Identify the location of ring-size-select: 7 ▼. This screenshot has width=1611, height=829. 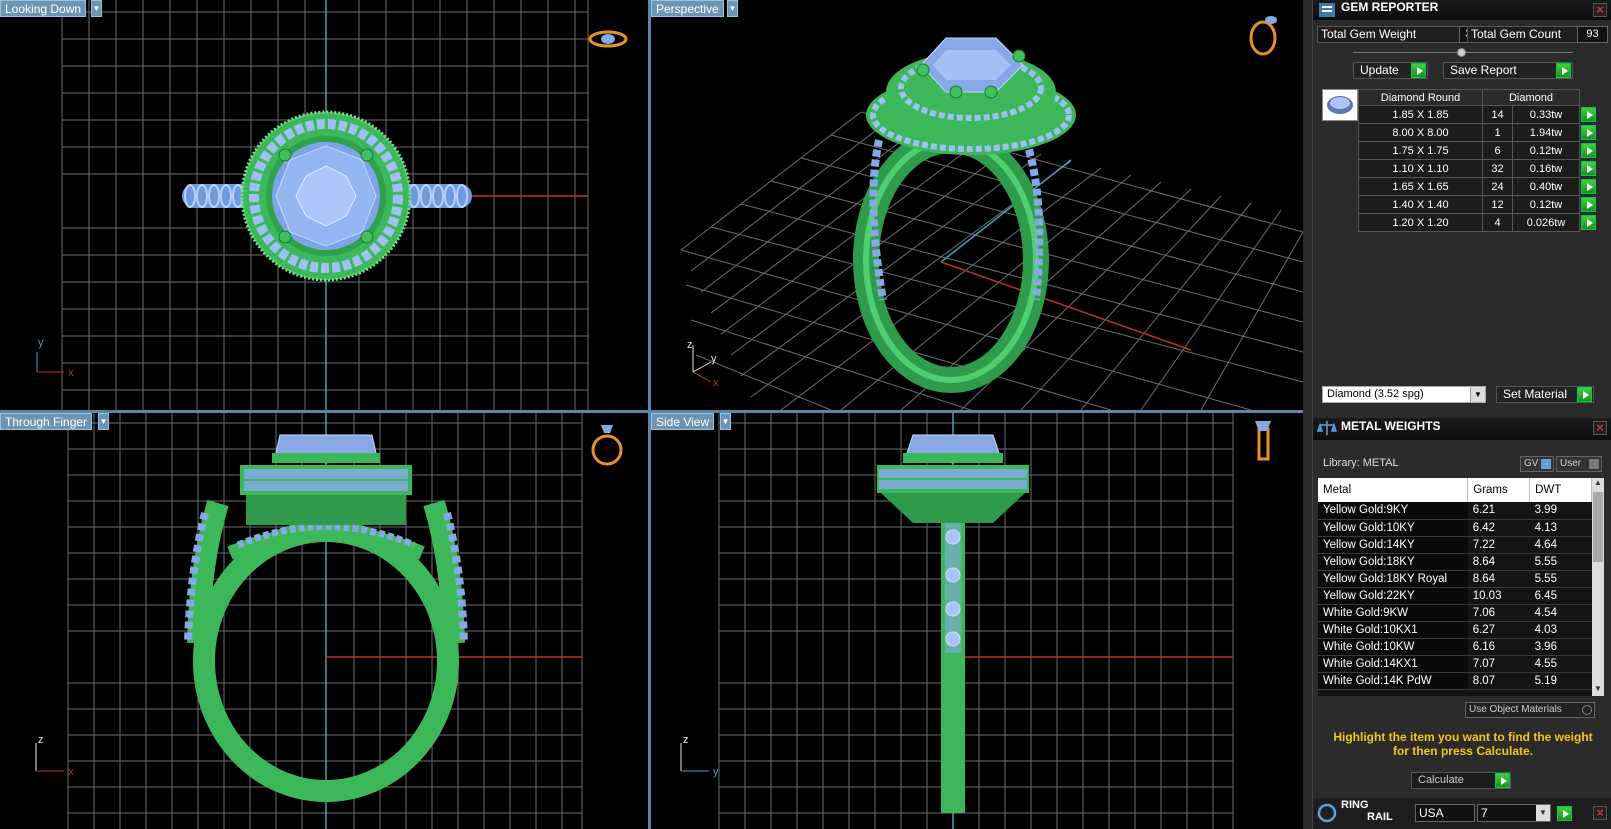
(1514, 813).